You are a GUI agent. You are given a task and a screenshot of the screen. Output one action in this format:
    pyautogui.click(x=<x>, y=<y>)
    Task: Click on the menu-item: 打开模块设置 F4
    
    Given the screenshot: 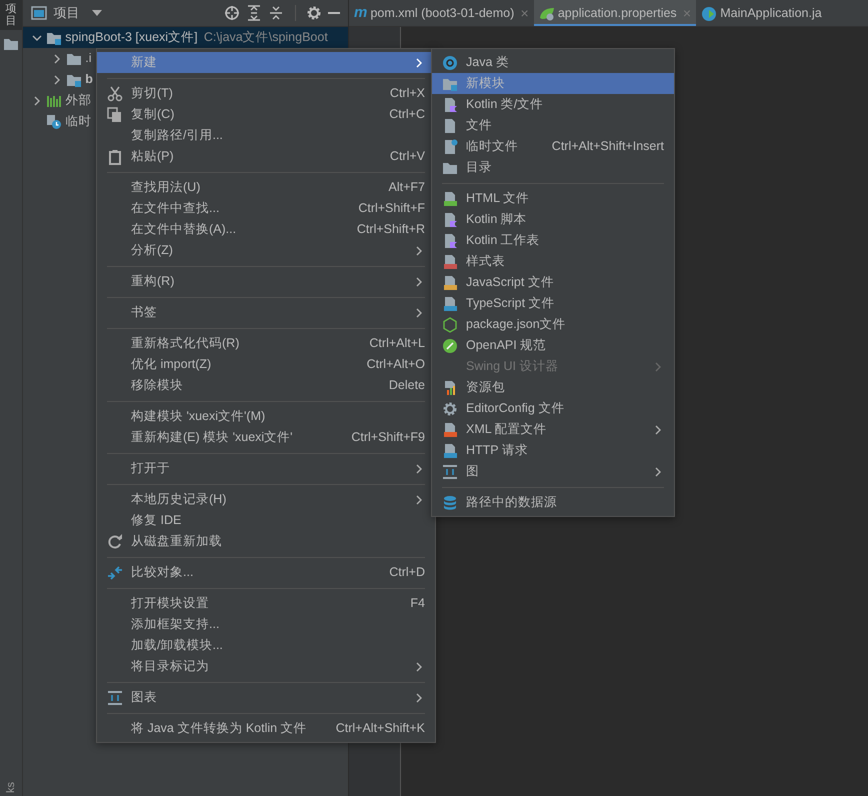 What is the action you would take?
    pyautogui.click(x=266, y=603)
    